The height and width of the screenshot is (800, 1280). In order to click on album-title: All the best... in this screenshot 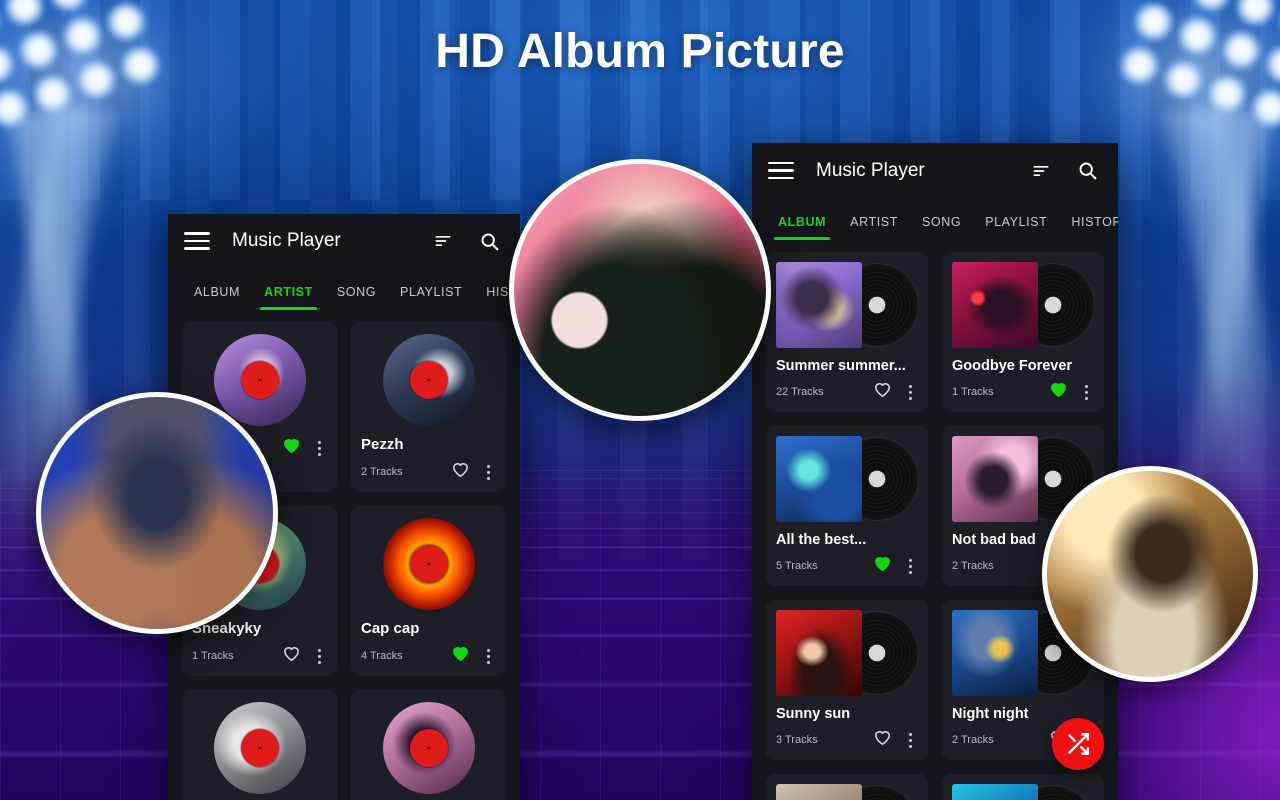, I will do `click(821, 540)`.